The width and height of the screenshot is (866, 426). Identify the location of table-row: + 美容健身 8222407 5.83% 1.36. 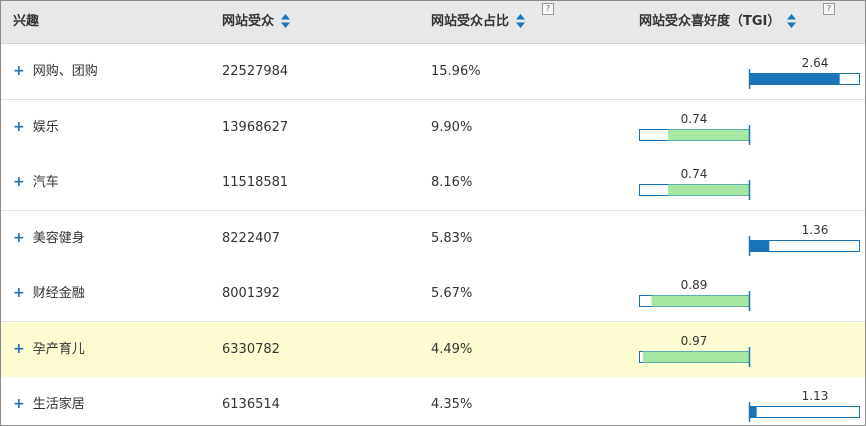
(433, 238).